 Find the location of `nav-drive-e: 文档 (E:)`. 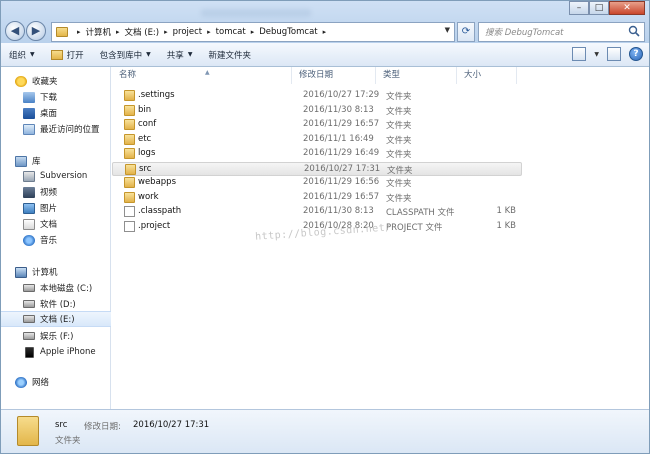

nav-drive-e: 文档 (E:) is located at coordinates (56, 319).